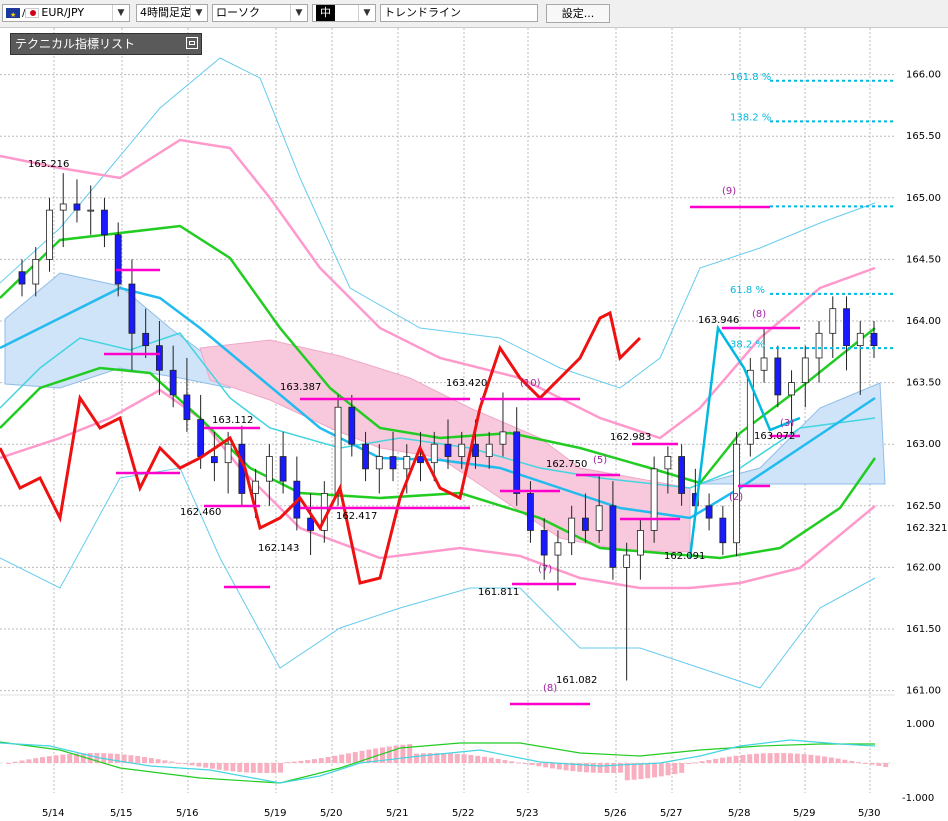 This screenshot has width=948, height=821. I want to click on oscillator-panel: 1.000 -1.000, so click(467, 749).